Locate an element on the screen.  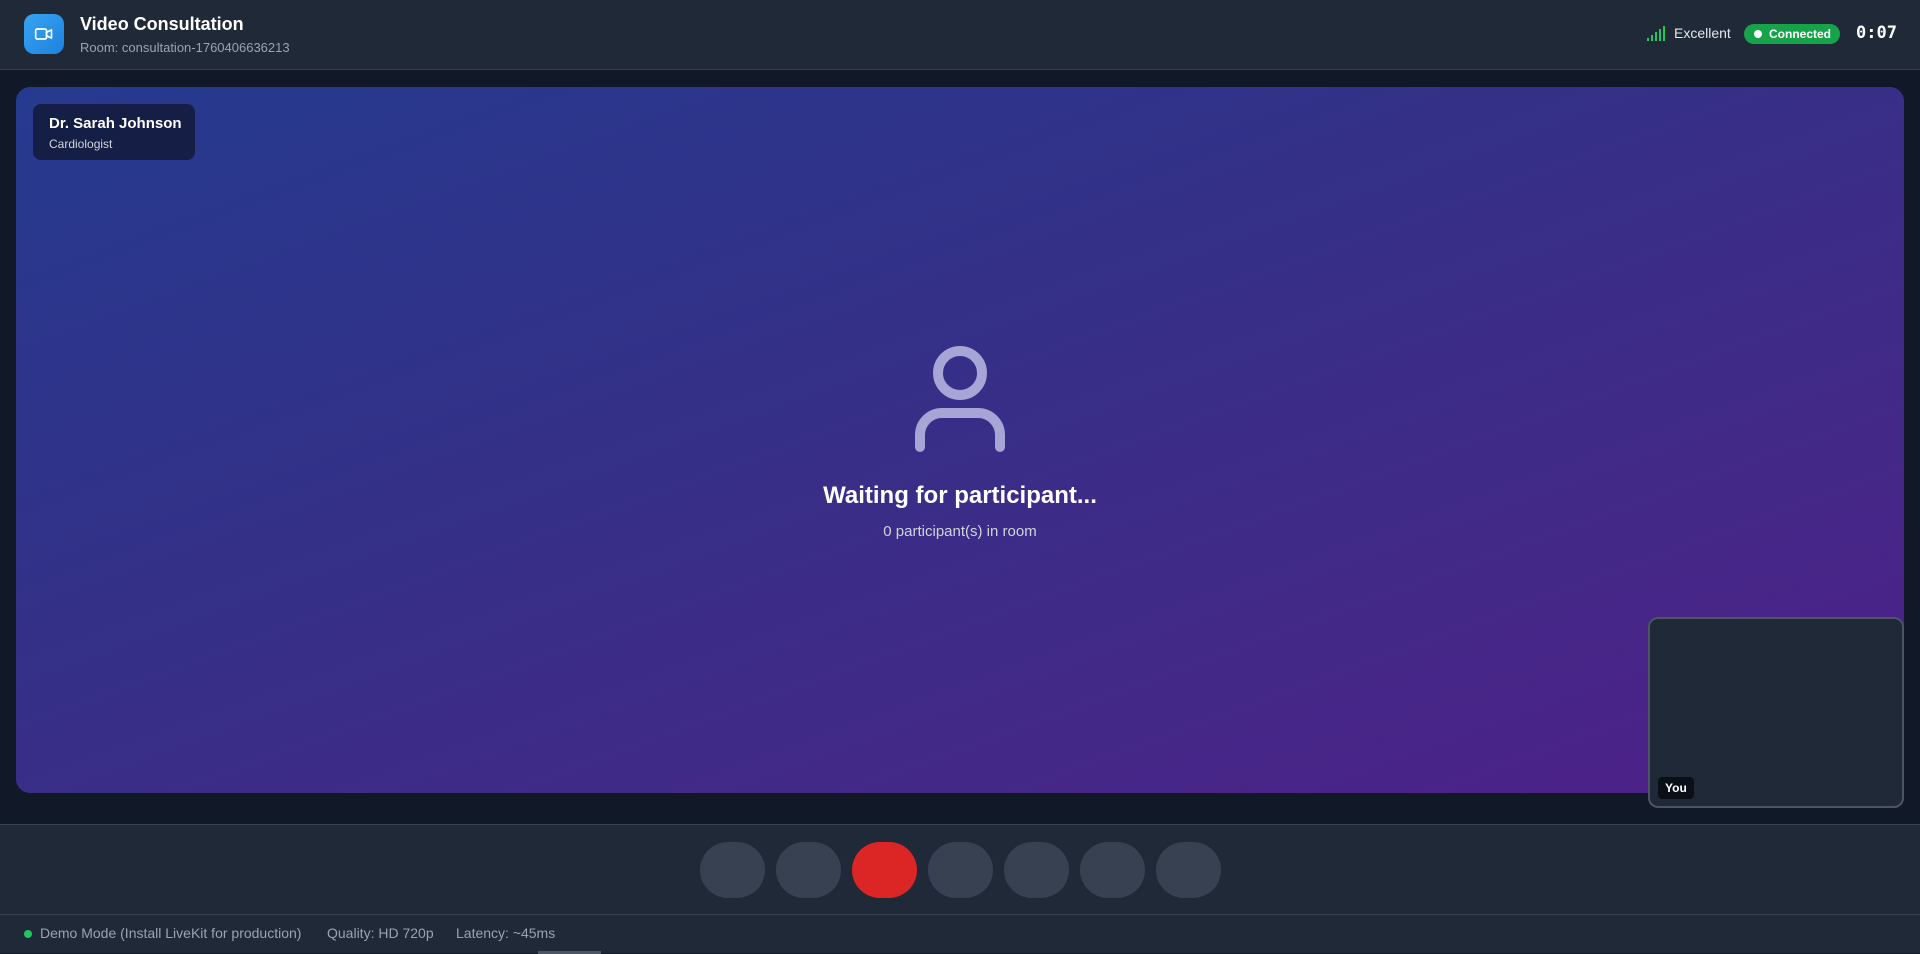
participant-count: 0 participant(s) in room is located at coordinates (960, 531).